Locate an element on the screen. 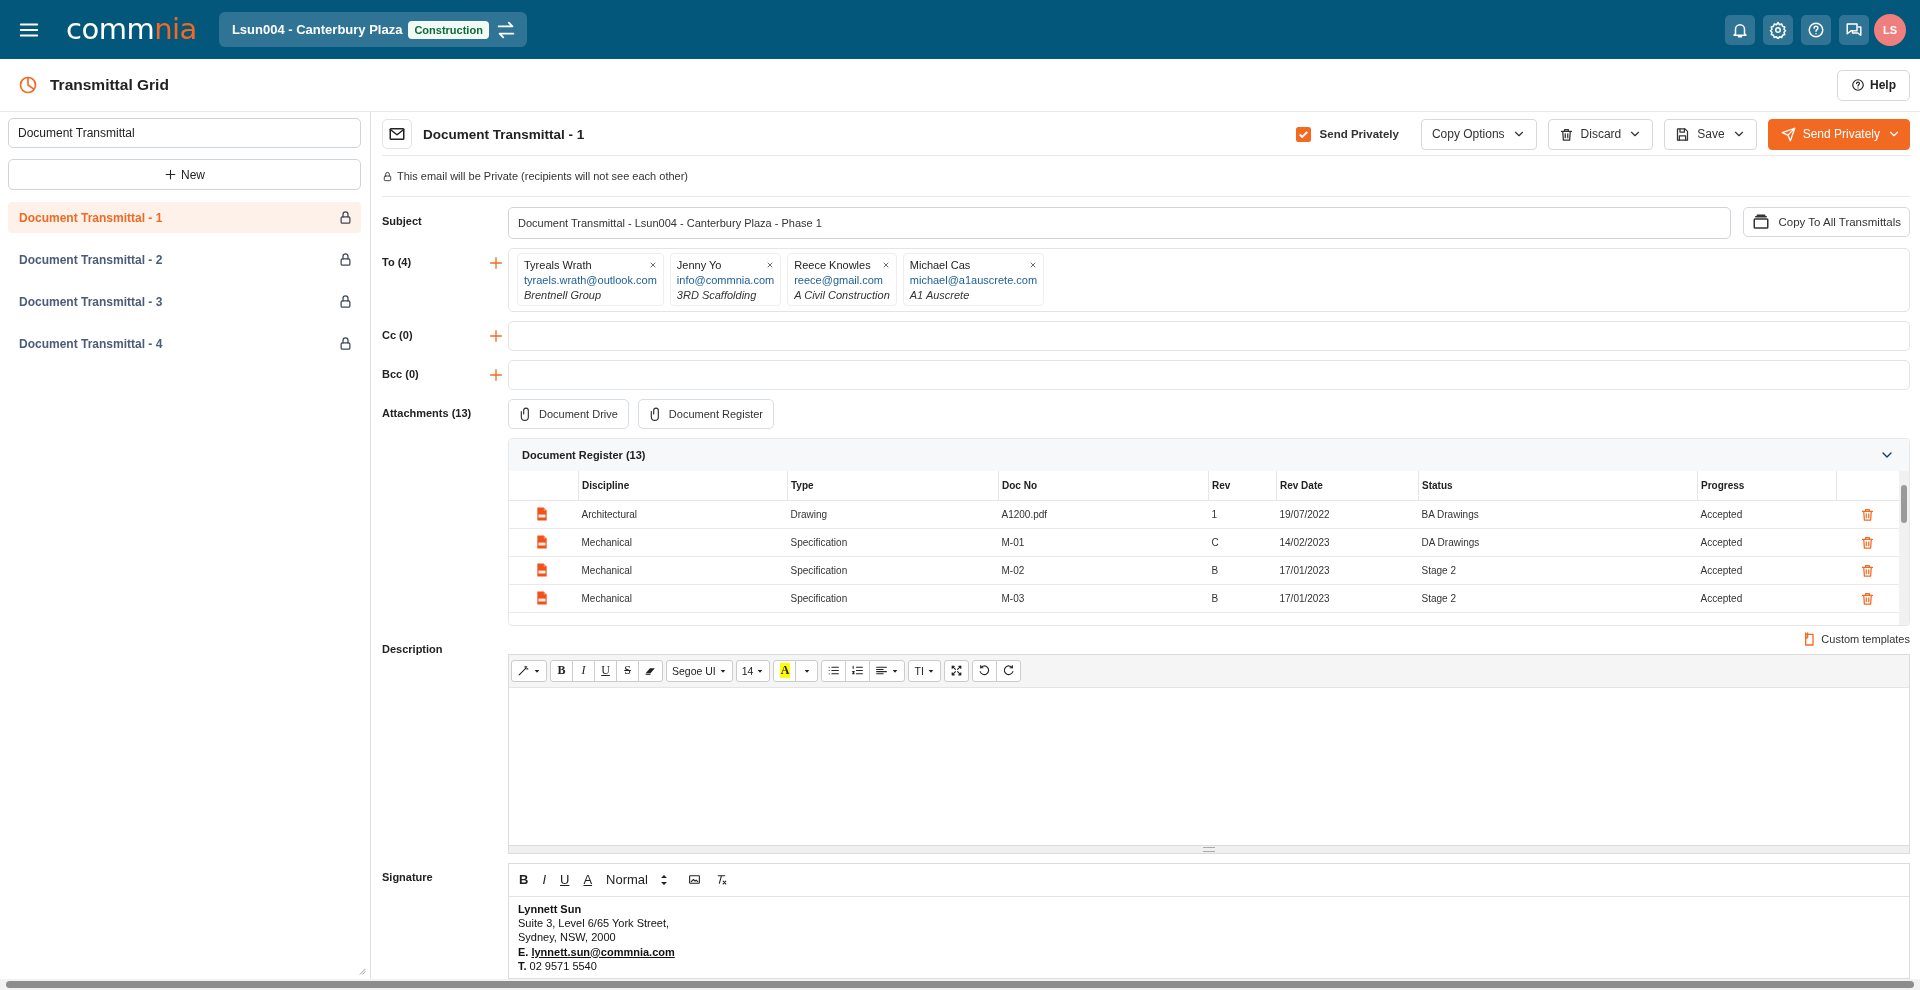 The image size is (1920, 990). field-label: Bcc (0) is located at coordinates (401, 373).